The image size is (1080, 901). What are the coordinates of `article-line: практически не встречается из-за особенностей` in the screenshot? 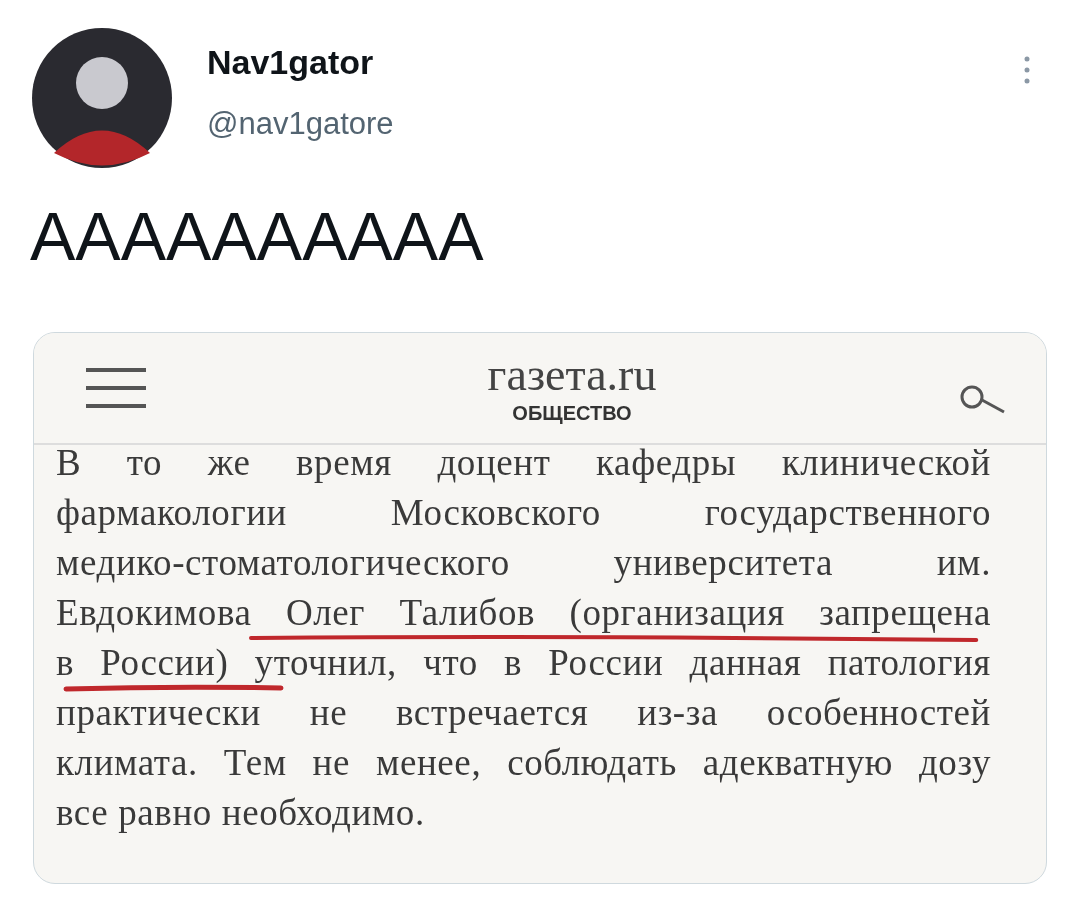 It's located at (523, 713).